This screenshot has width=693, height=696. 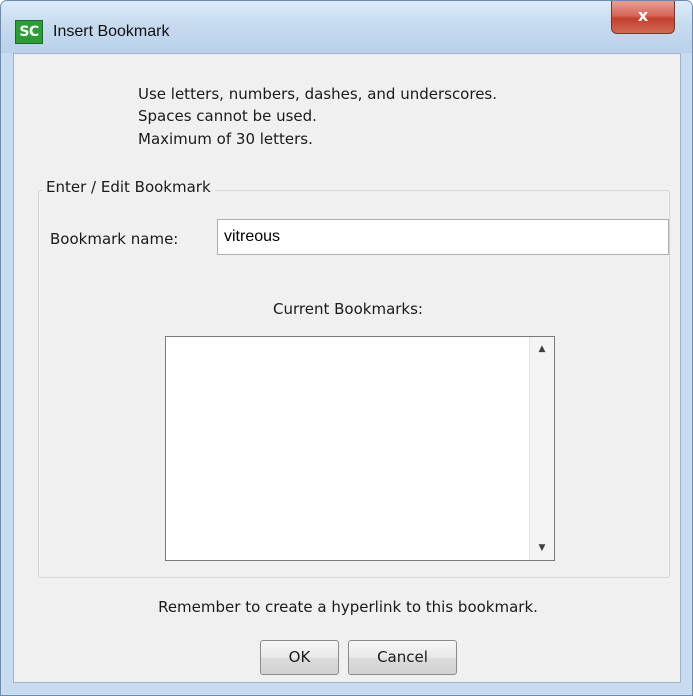 I want to click on group-legend: Enter / Edit Bookmark, so click(x=128, y=187).